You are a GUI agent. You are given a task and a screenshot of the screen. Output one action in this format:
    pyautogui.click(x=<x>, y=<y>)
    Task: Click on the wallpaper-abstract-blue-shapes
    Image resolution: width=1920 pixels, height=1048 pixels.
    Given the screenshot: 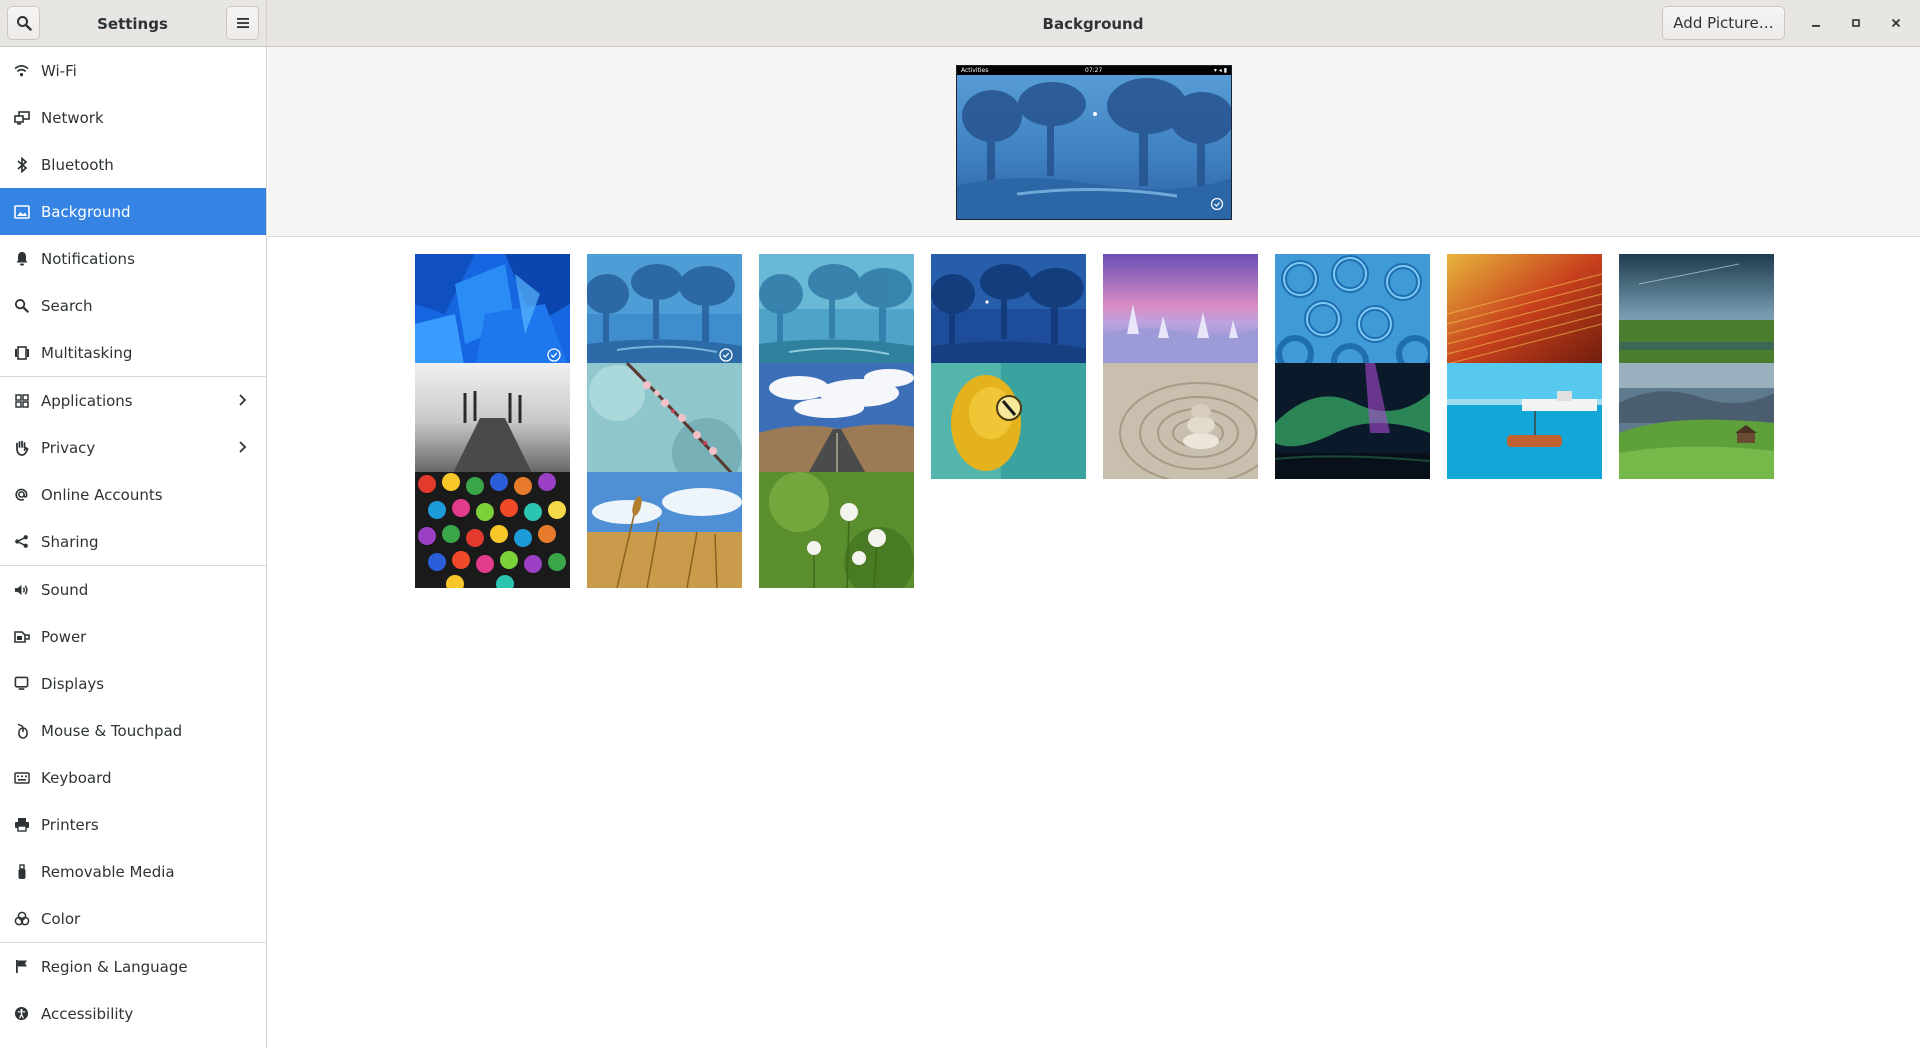 What is the action you would take?
    pyautogui.click(x=492, y=312)
    